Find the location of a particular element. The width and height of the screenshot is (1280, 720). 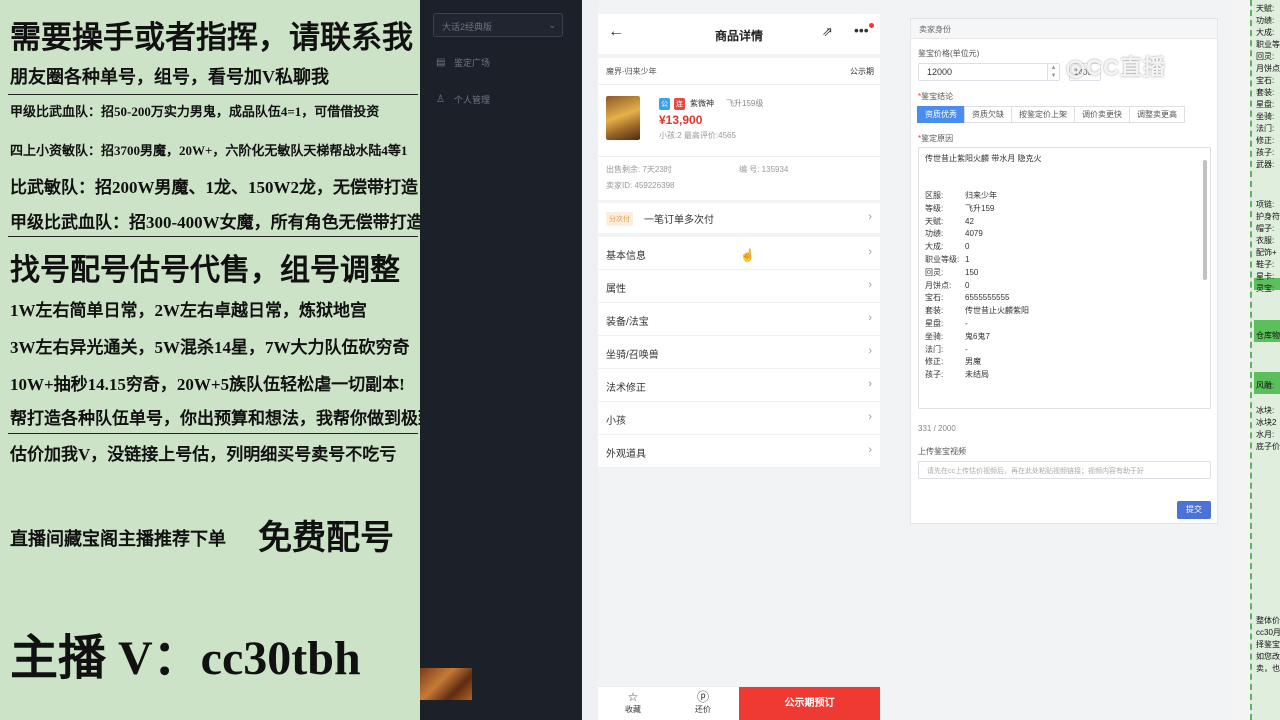

reason-row: 孩子: 未结局 is located at coordinates (957, 374).